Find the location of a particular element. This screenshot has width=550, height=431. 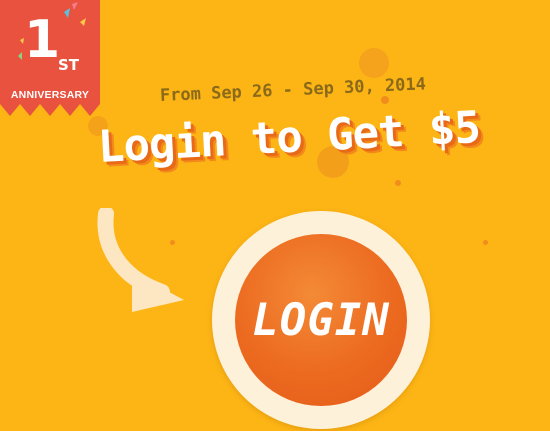

anniversary-ribbon: 1 ST ANNIVERSARY is located at coordinates (50, 59).